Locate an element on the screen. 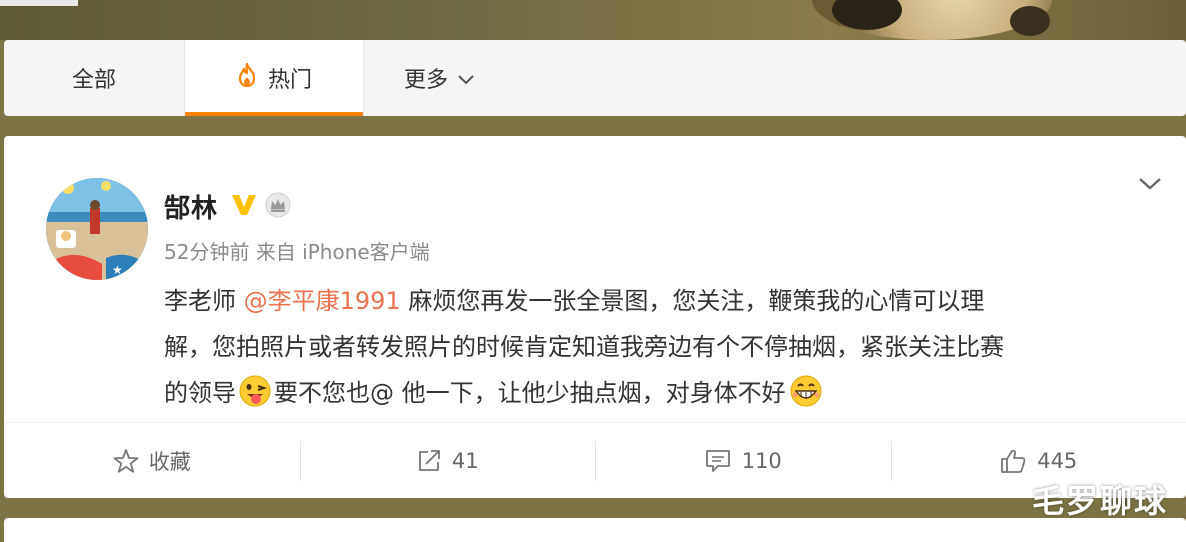 The width and height of the screenshot is (1186, 542). post-action-bar: 收藏 41 110 445 is located at coordinates (595, 460).